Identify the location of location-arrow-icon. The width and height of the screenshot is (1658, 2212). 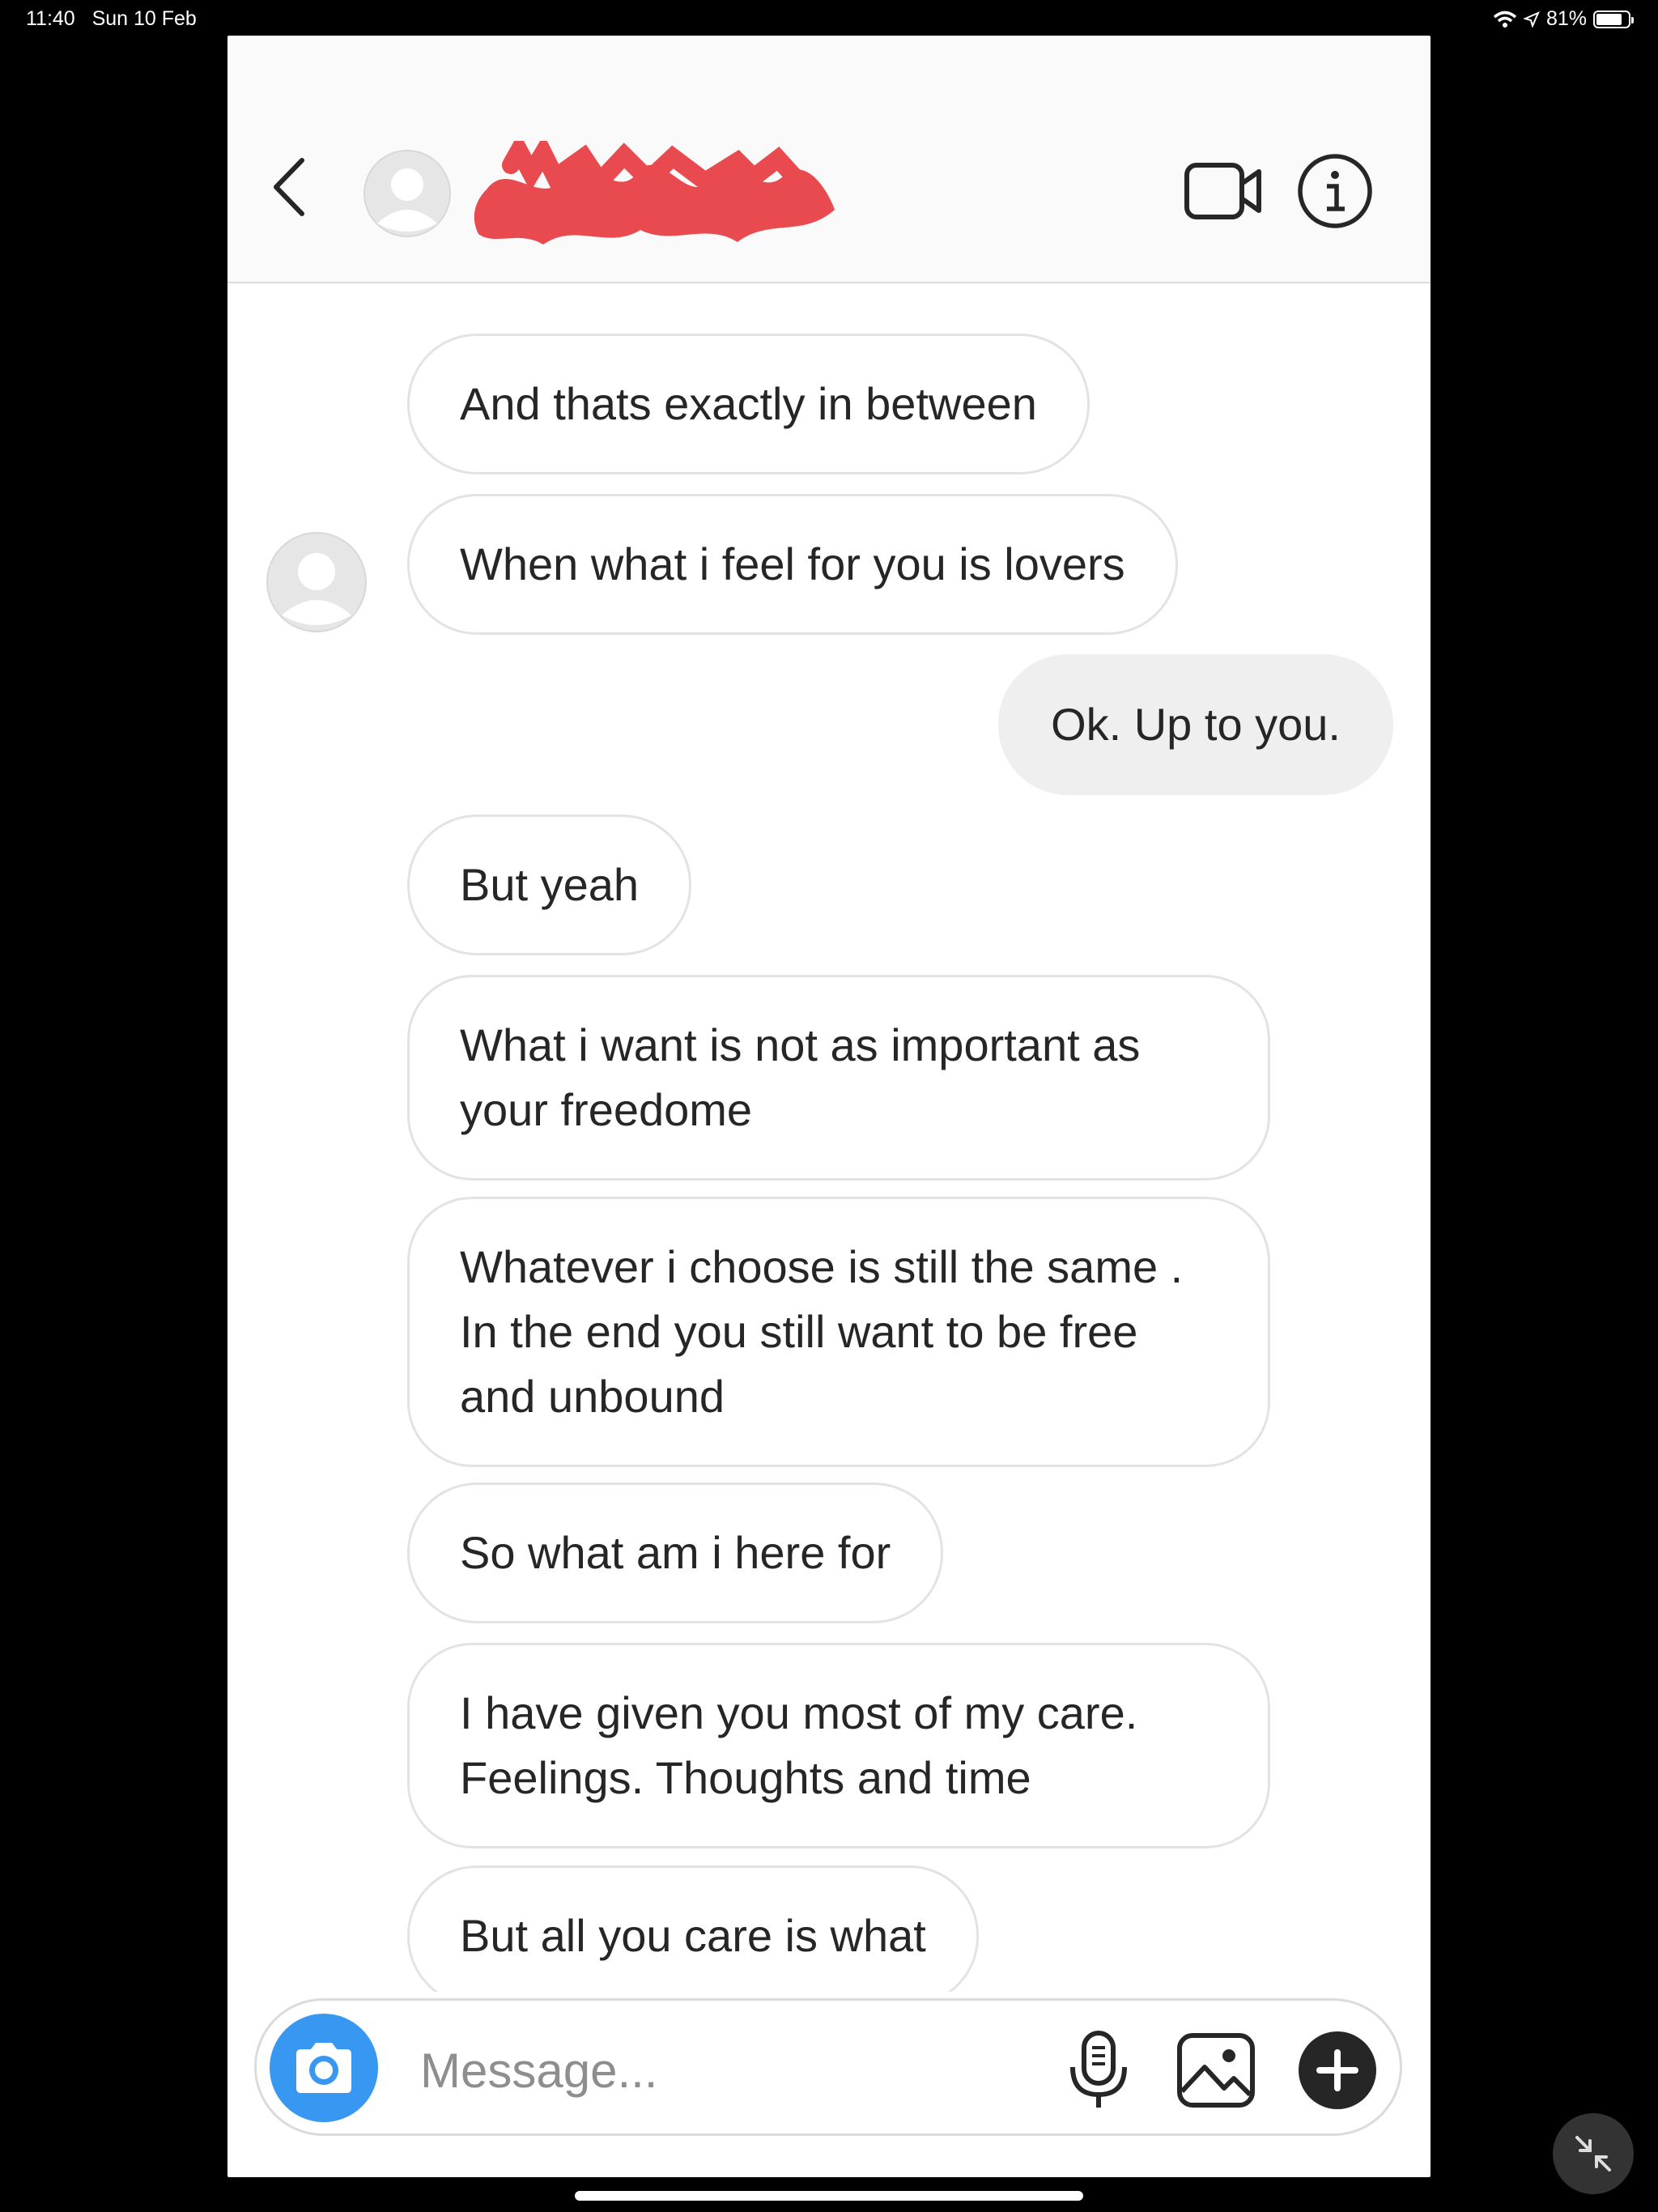
(1531, 19).